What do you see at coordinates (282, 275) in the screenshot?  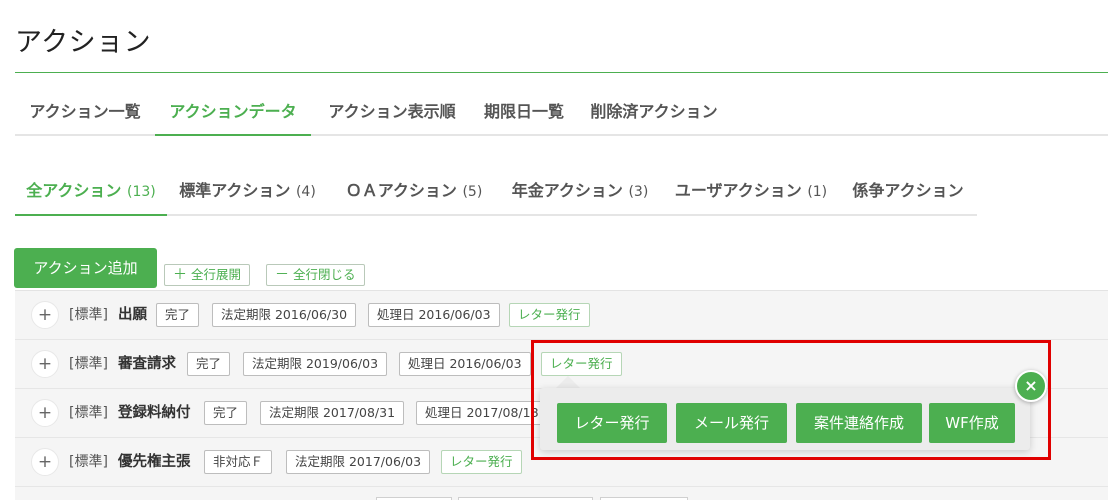 I see `minus-icon: －` at bounding box center [282, 275].